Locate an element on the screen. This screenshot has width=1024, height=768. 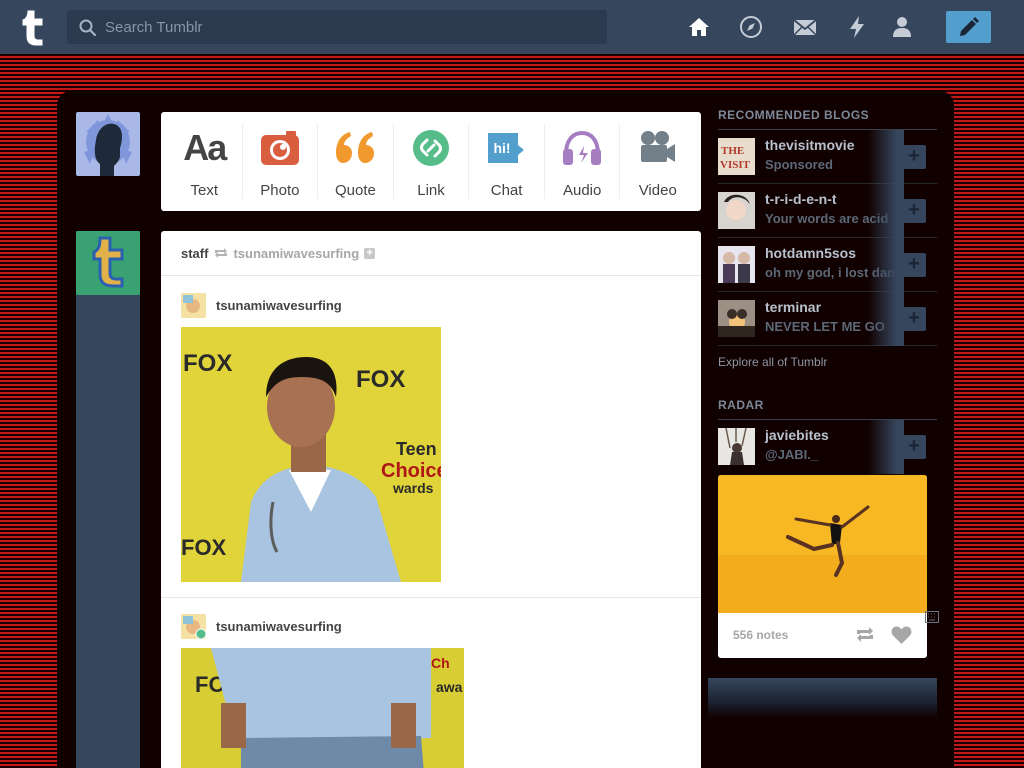
link-chain-icon is located at coordinates (431, 148).